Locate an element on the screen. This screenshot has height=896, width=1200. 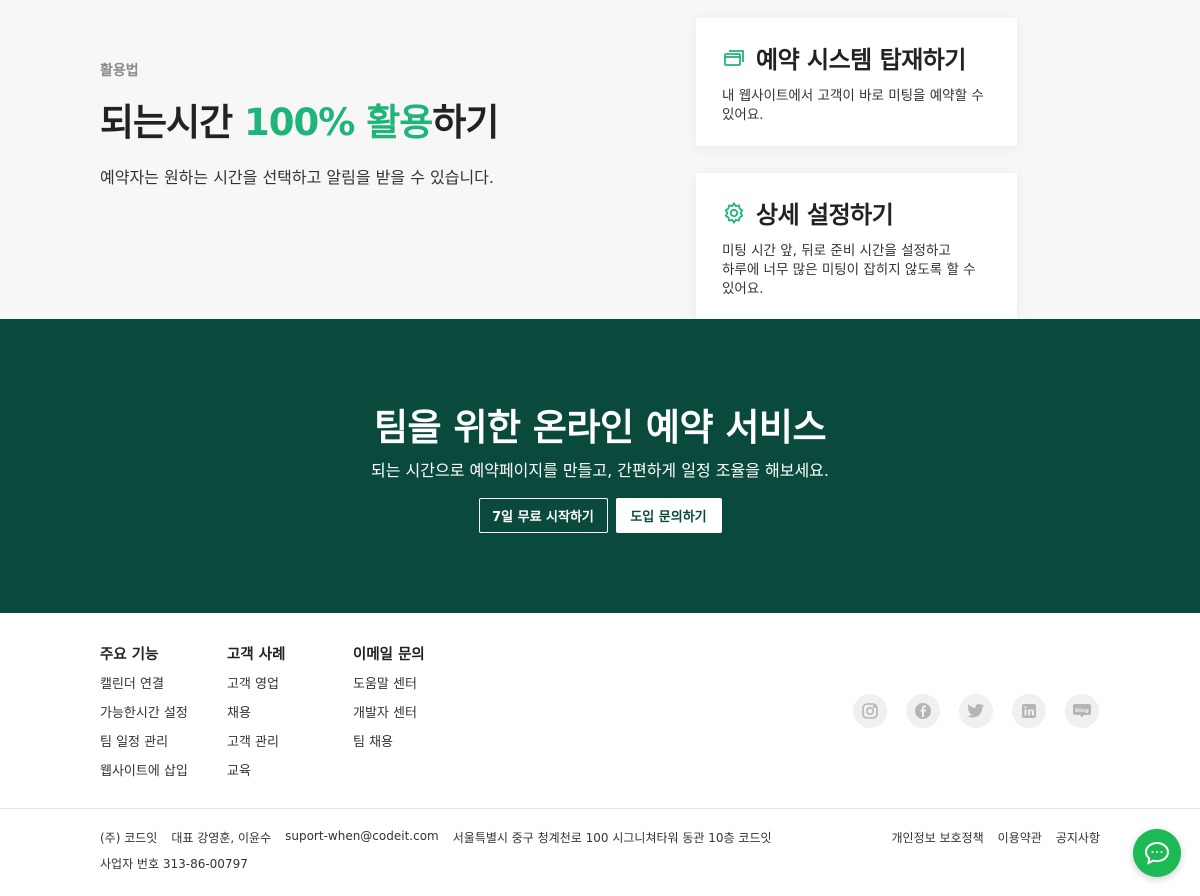
footer-col-title: 고객 사례 is located at coordinates (256, 655).